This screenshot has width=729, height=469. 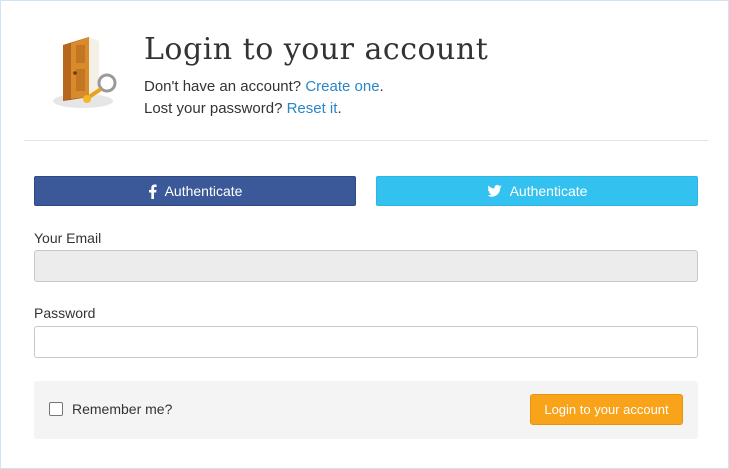 I want to click on header-divider, so click(x=366, y=140).